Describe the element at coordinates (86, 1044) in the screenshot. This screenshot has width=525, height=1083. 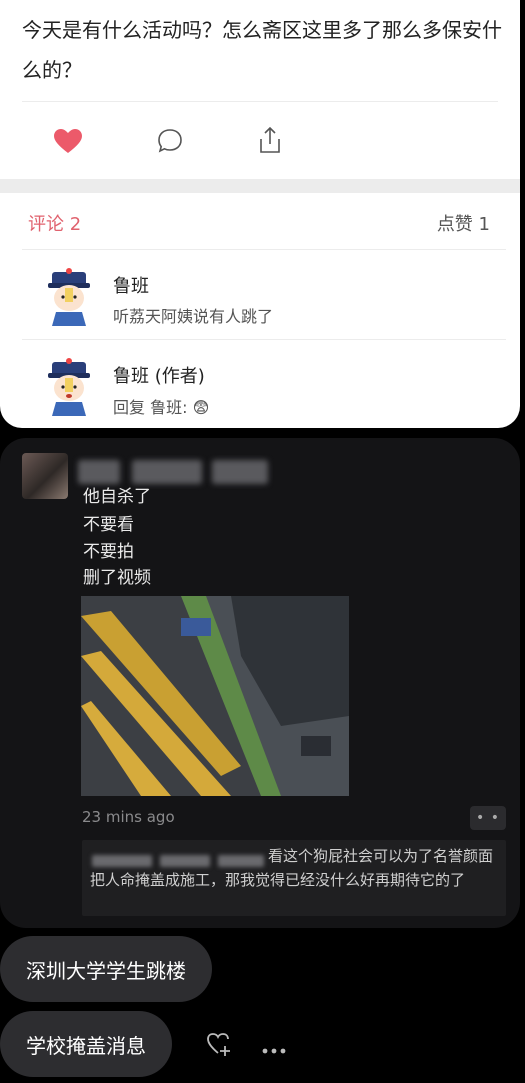
I see `tag-pill: 学校掩盖消息` at that location.